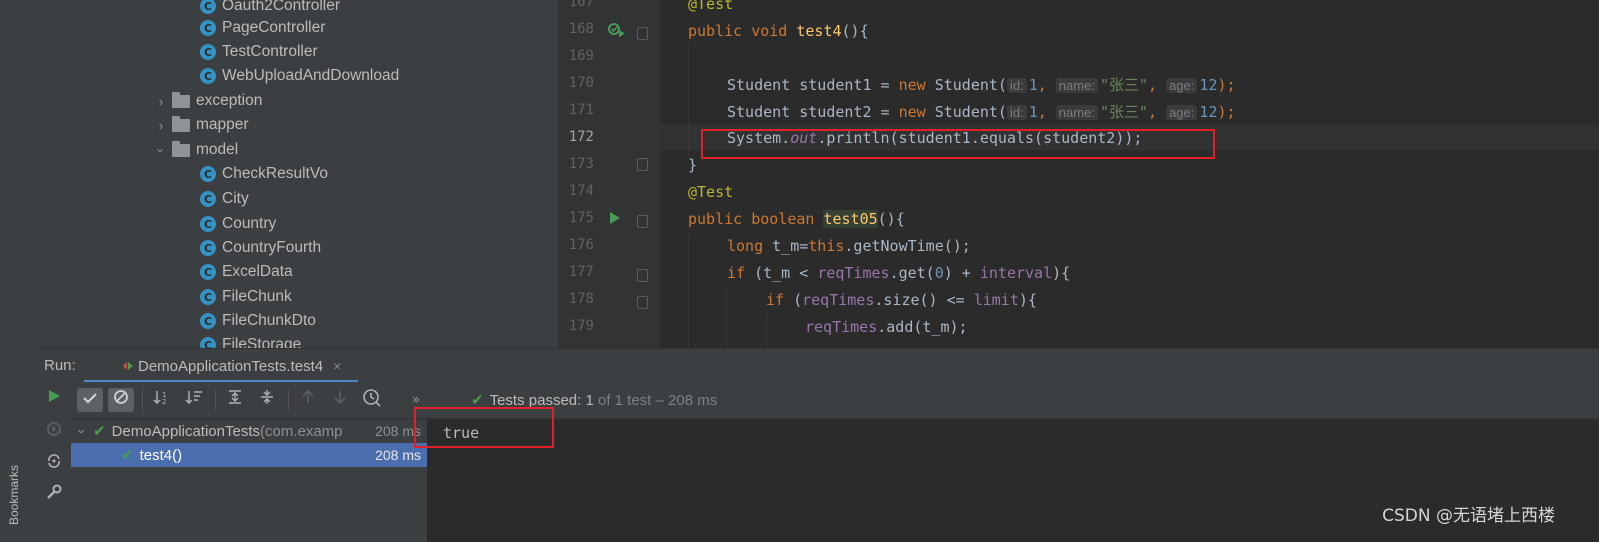 The height and width of the screenshot is (542, 1599). I want to click on tree-item-country: C Country, so click(238, 224).